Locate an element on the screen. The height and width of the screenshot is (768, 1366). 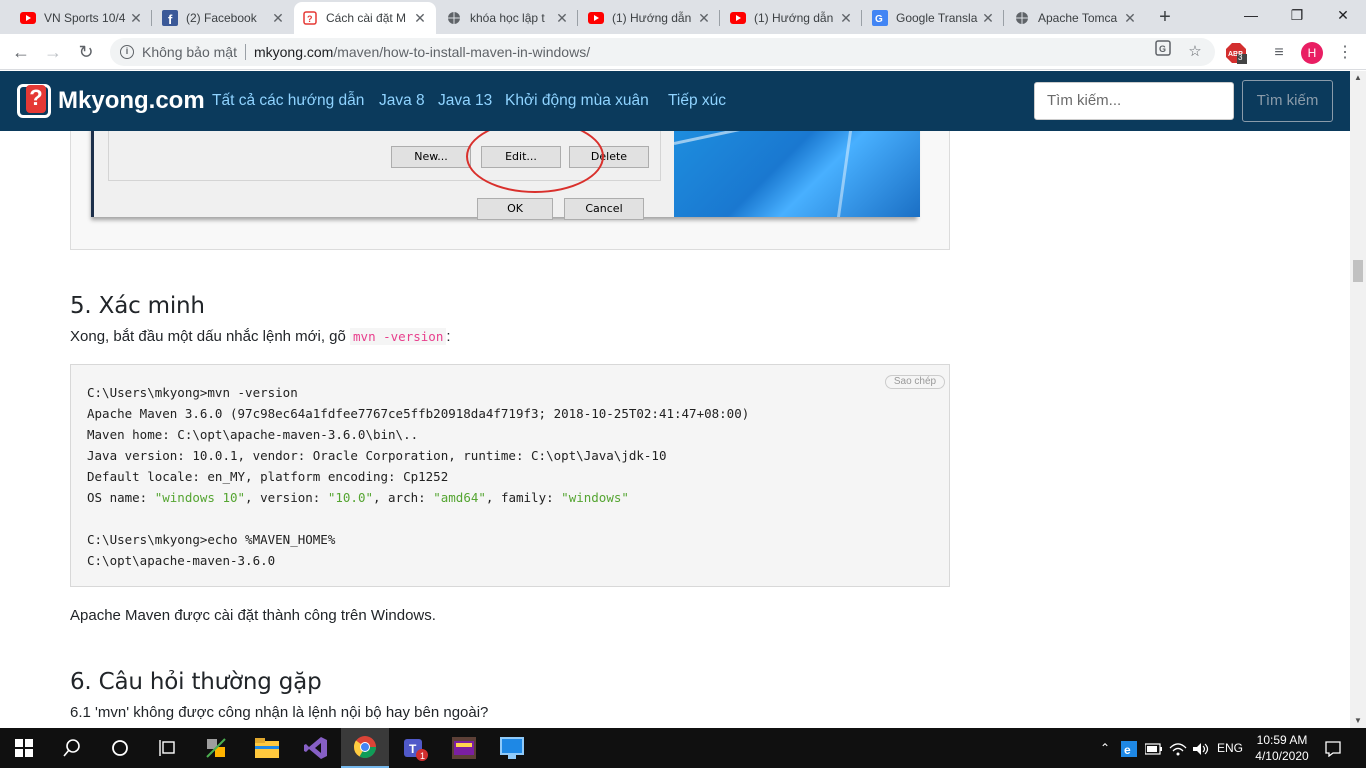
start-button is located at coordinates (24, 748).